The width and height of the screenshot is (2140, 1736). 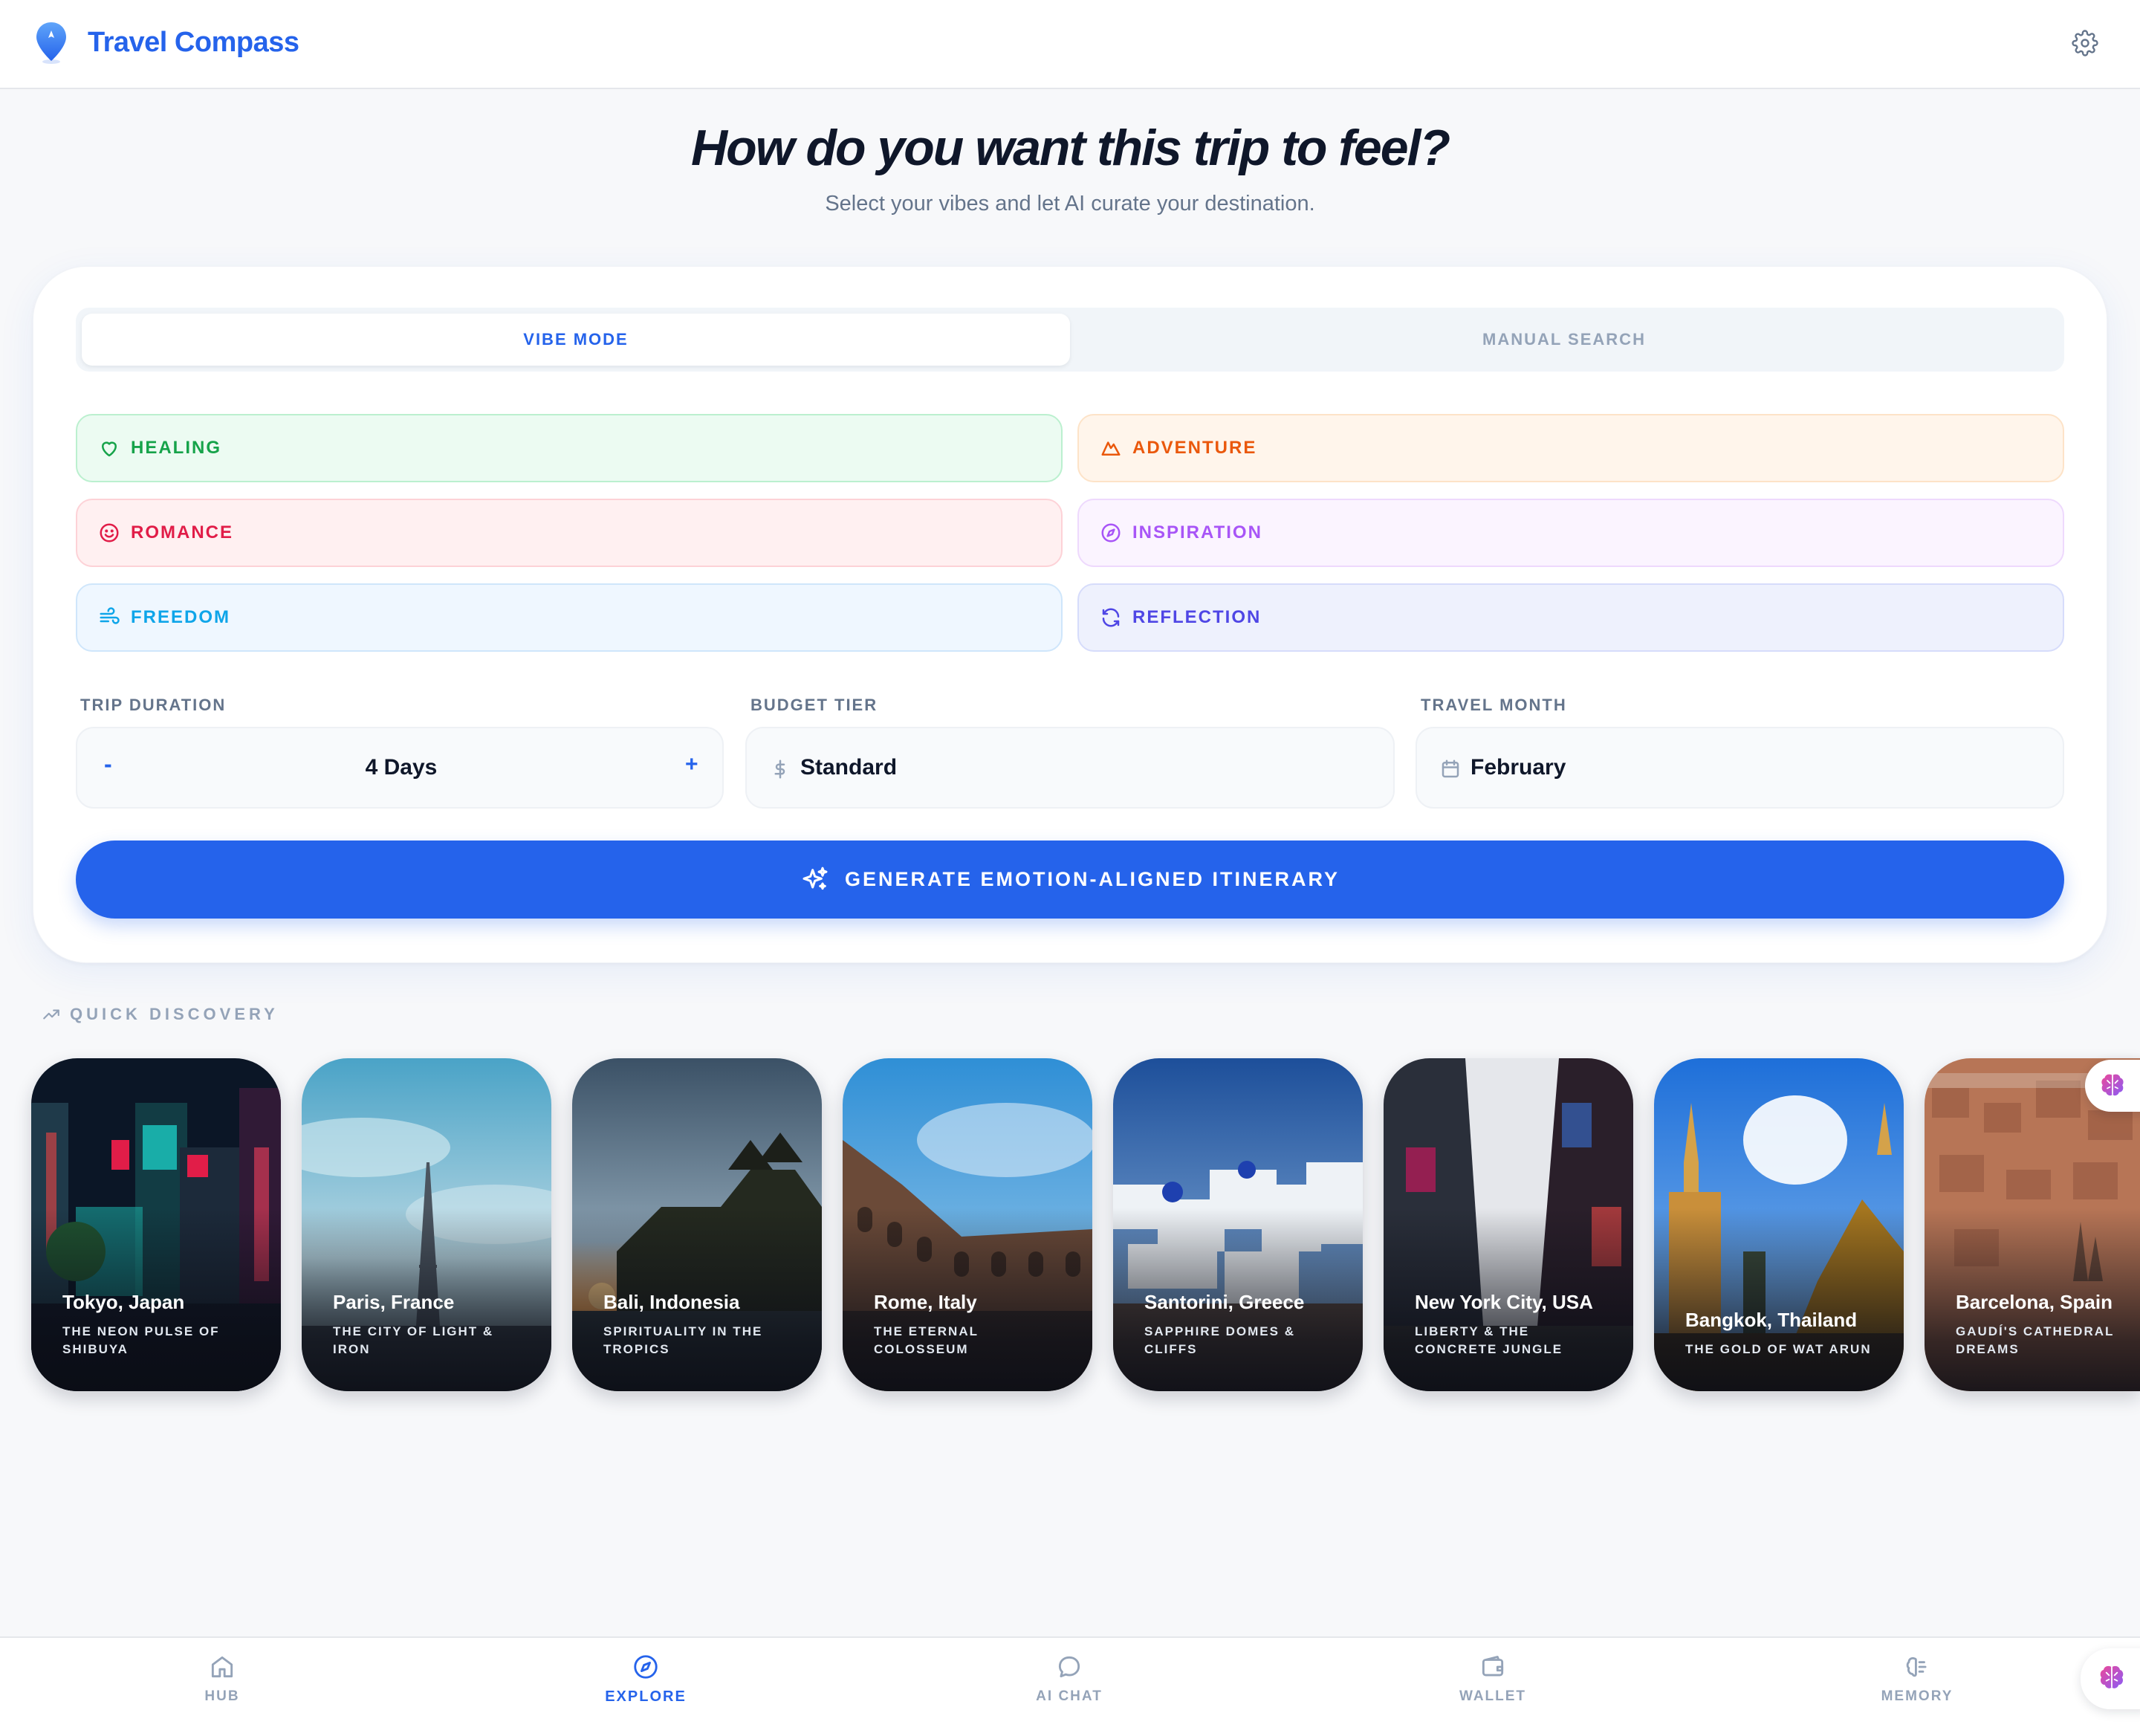 What do you see at coordinates (1783, 1333) in the screenshot?
I see `card-caption: Bangkok, Thailand THE GOLD OF WAT ARUN` at bounding box center [1783, 1333].